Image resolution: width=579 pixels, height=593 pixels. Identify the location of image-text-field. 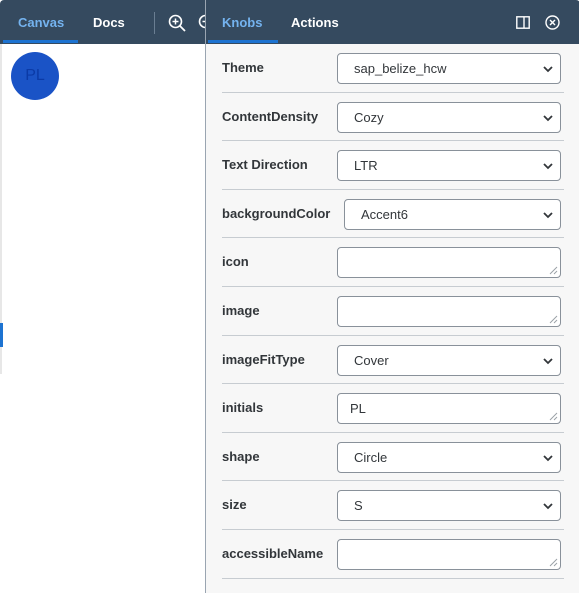
(449, 311).